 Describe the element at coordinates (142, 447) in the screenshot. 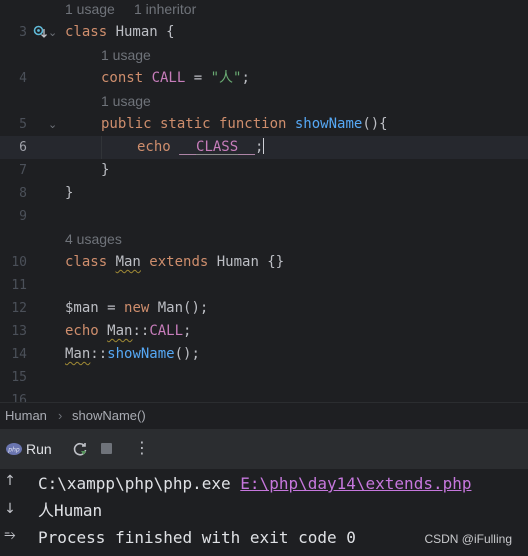

I see `more-options-icon: ⋮` at that location.